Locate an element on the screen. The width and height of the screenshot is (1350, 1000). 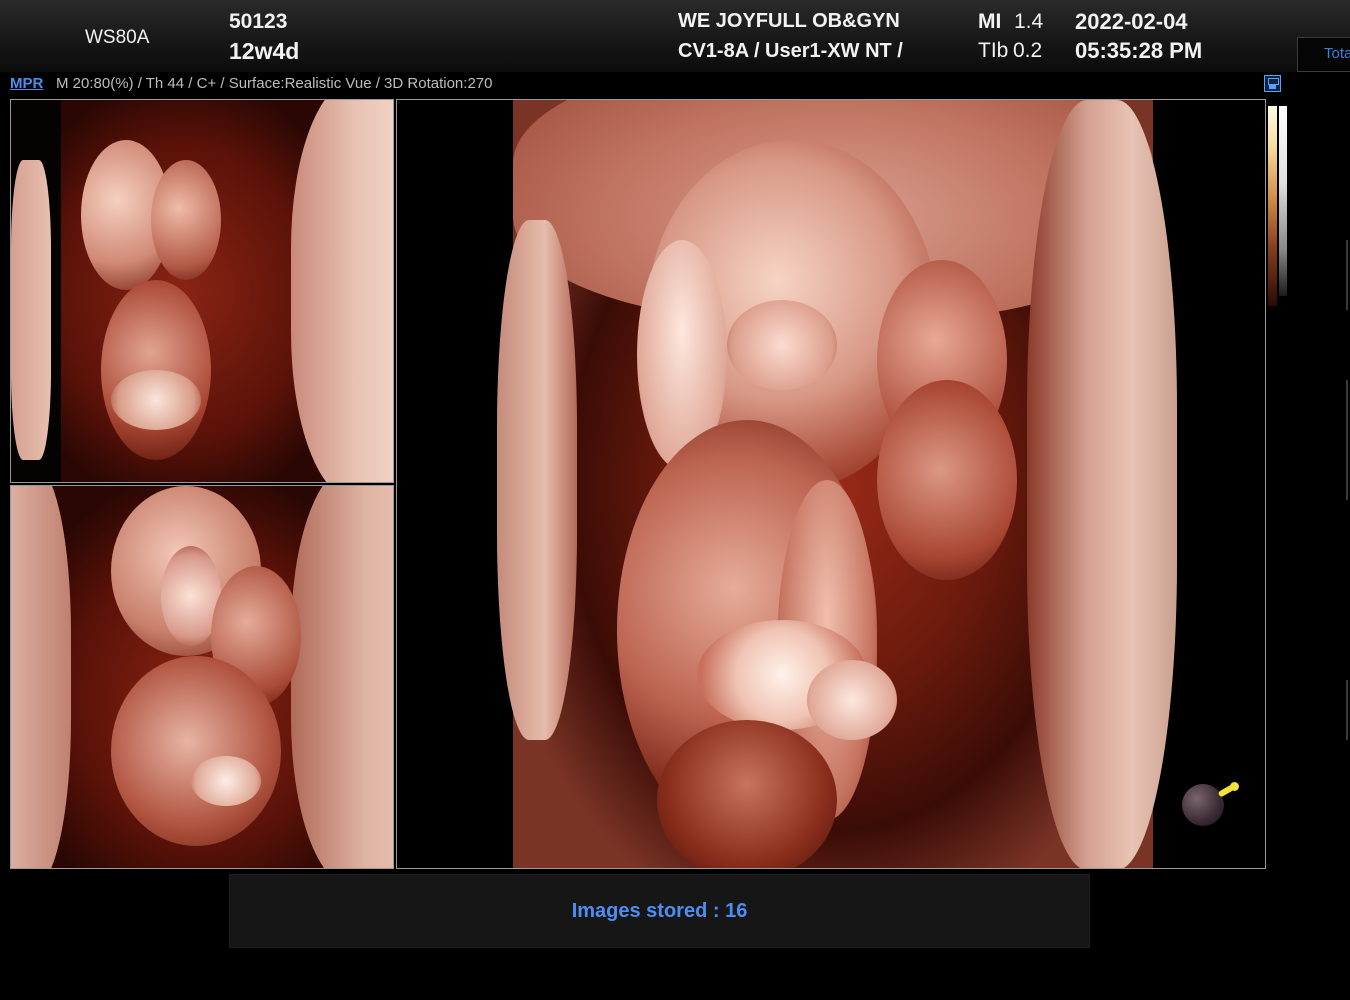
save-icon is located at coordinates (1272, 83).